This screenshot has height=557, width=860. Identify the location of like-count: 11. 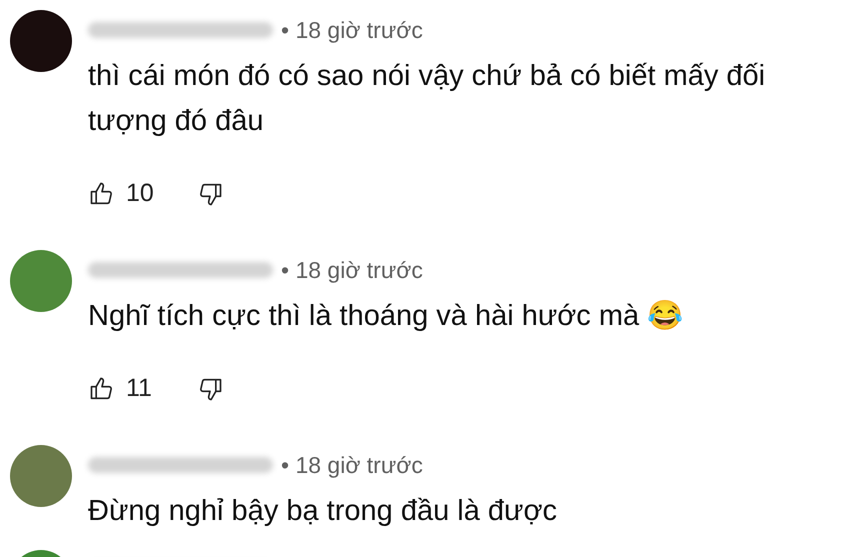
(139, 388).